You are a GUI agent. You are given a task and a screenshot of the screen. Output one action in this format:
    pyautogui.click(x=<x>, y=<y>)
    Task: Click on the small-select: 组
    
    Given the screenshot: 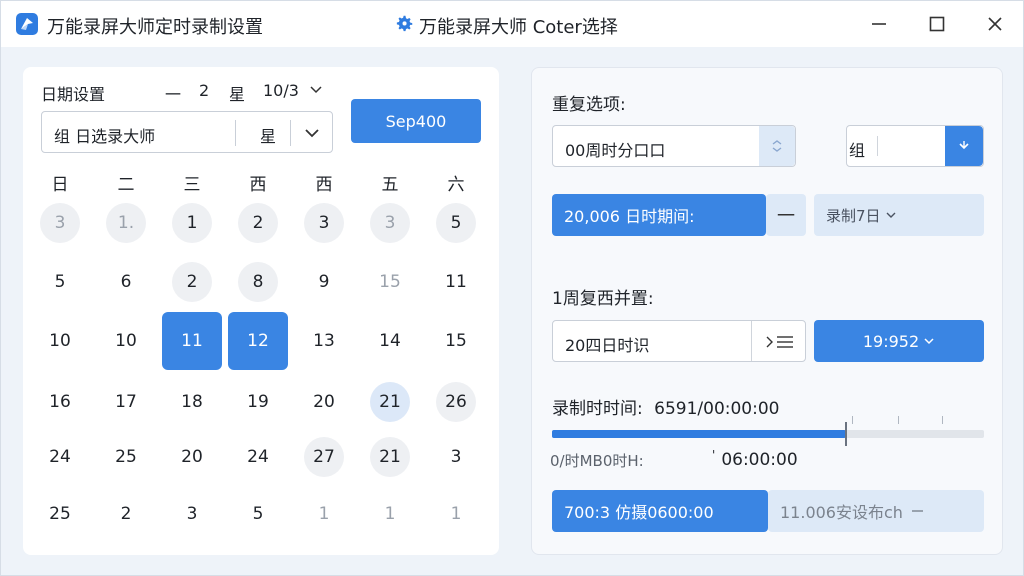 What is the action you would take?
    pyautogui.click(x=915, y=146)
    